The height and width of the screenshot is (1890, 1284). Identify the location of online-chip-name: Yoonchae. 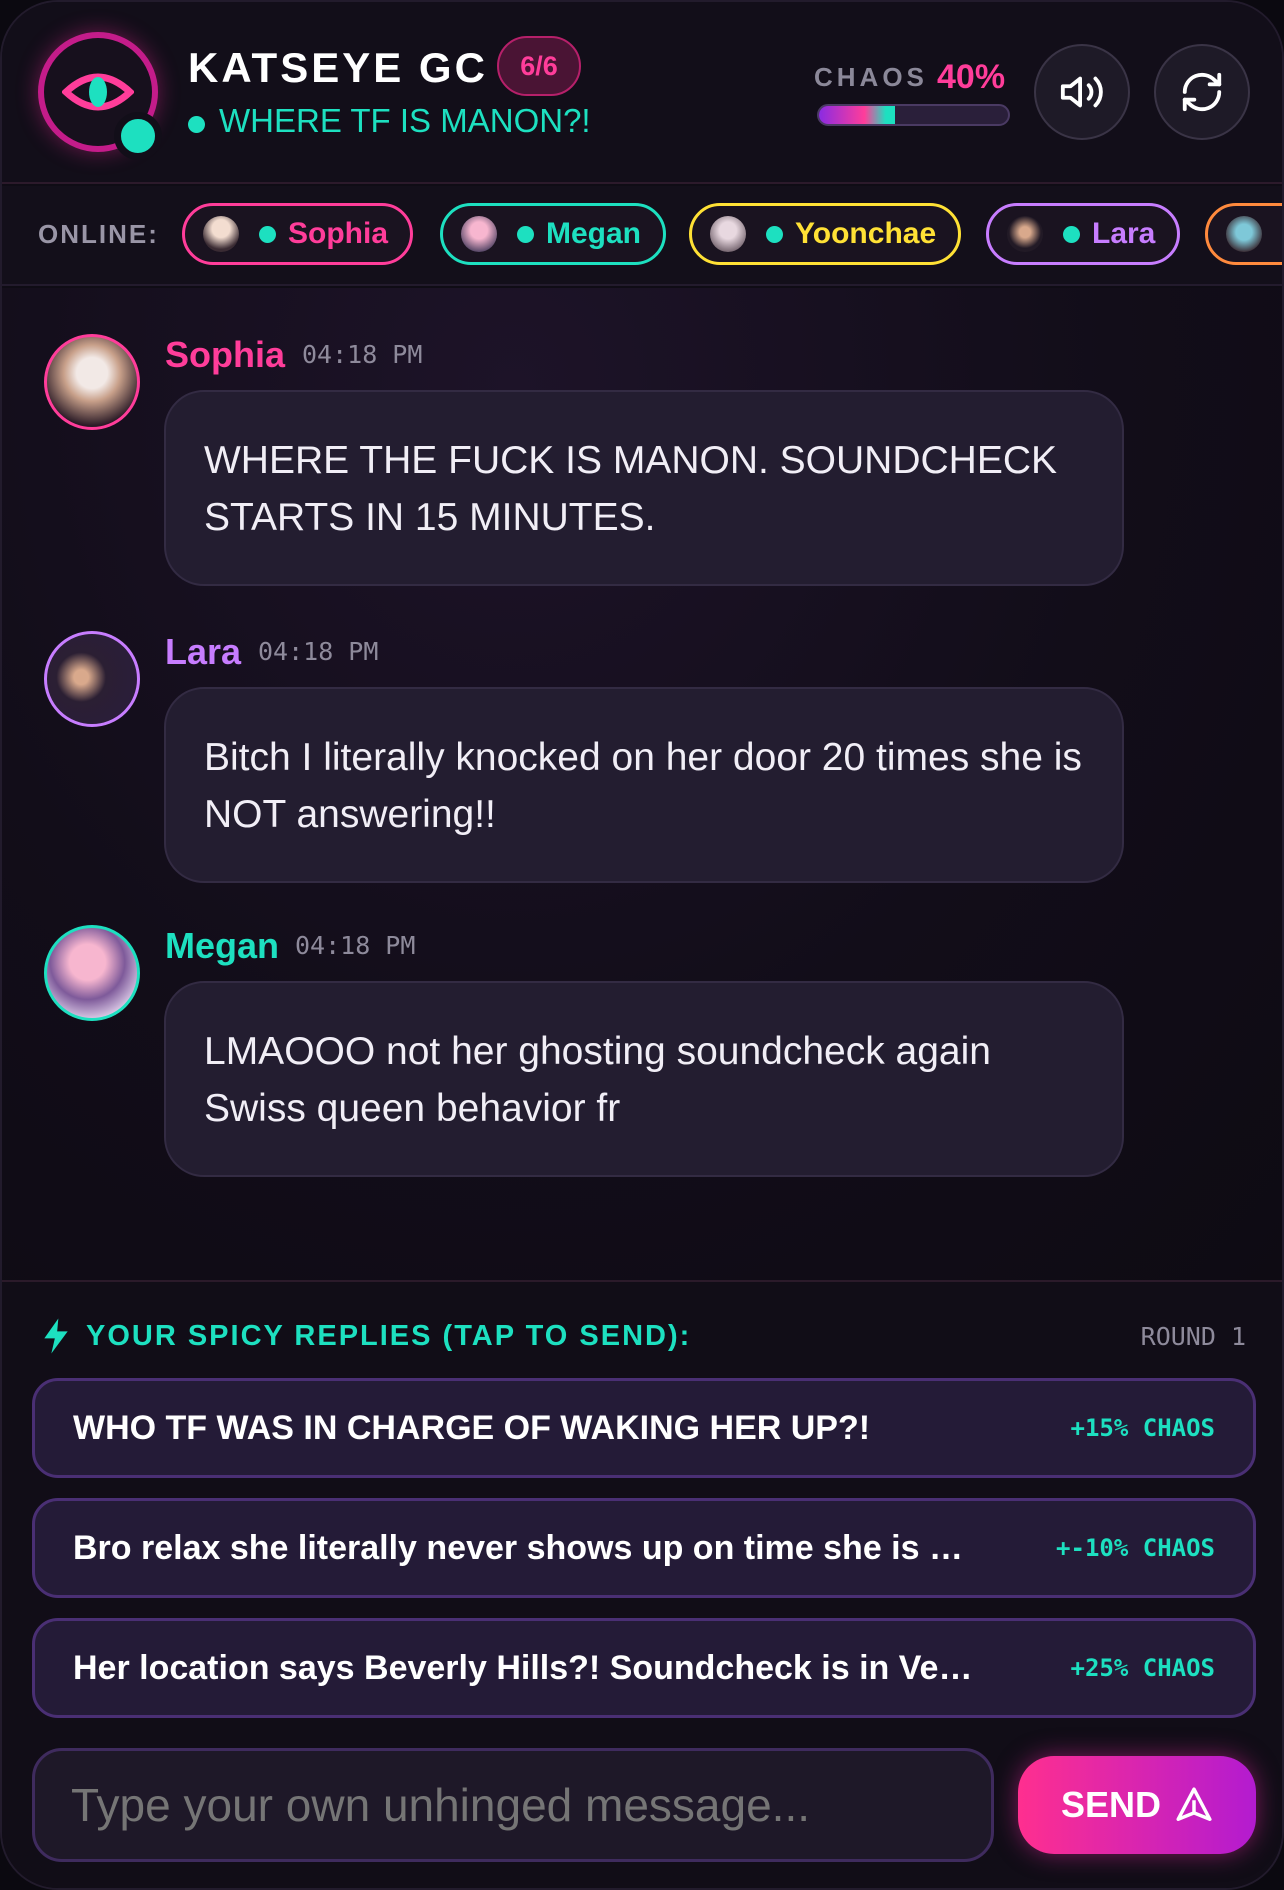
(866, 233).